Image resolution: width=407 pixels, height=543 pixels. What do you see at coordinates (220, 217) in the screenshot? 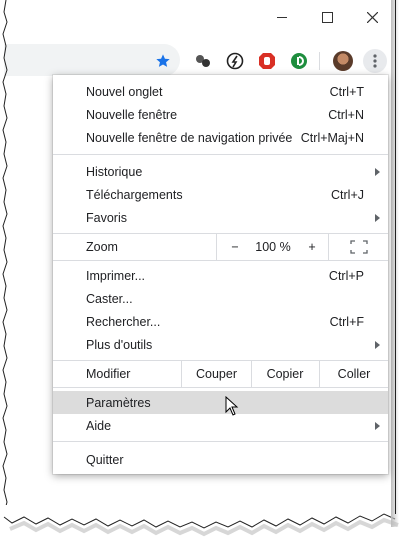
I see `menu-item-bookmarks: Favoris` at bounding box center [220, 217].